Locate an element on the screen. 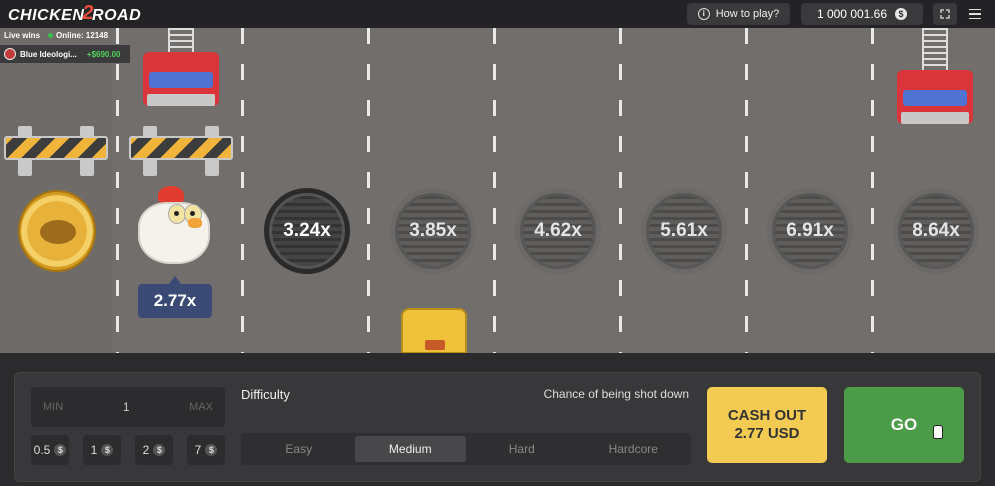 Image resolution: width=995 pixels, height=486 pixels. logo: CHICKEN 2 ROAD is located at coordinates (75, 14).